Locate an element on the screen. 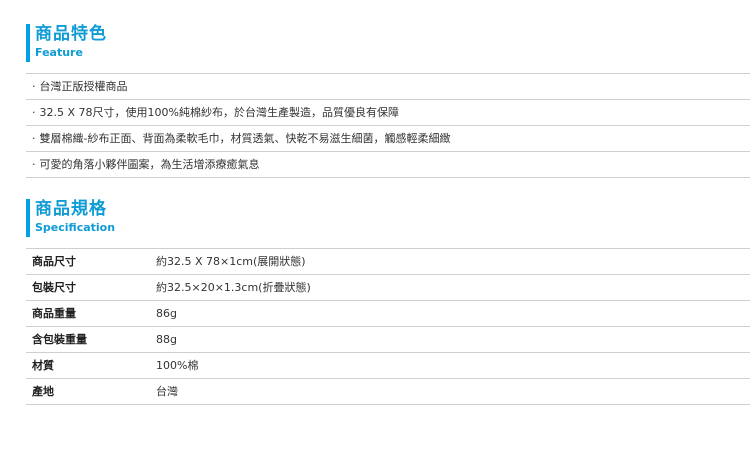  spec-label: 材質 is located at coordinates (43, 365).